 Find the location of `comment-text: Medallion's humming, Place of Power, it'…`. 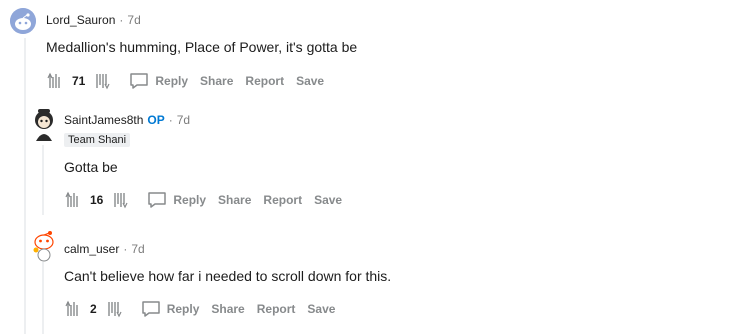

comment-text: Medallion's humming, Place of Power, it'… is located at coordinates (202, 47).